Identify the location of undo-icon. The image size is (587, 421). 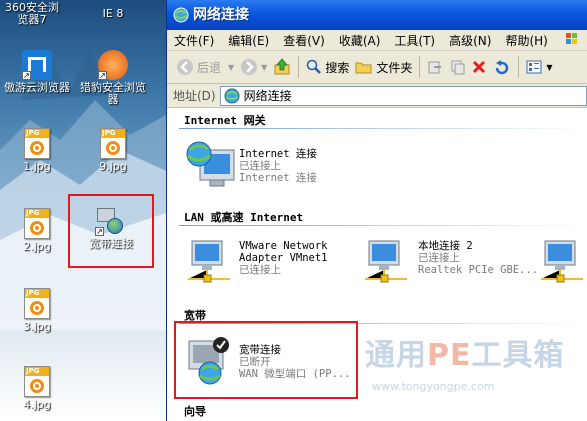
(502, 67).